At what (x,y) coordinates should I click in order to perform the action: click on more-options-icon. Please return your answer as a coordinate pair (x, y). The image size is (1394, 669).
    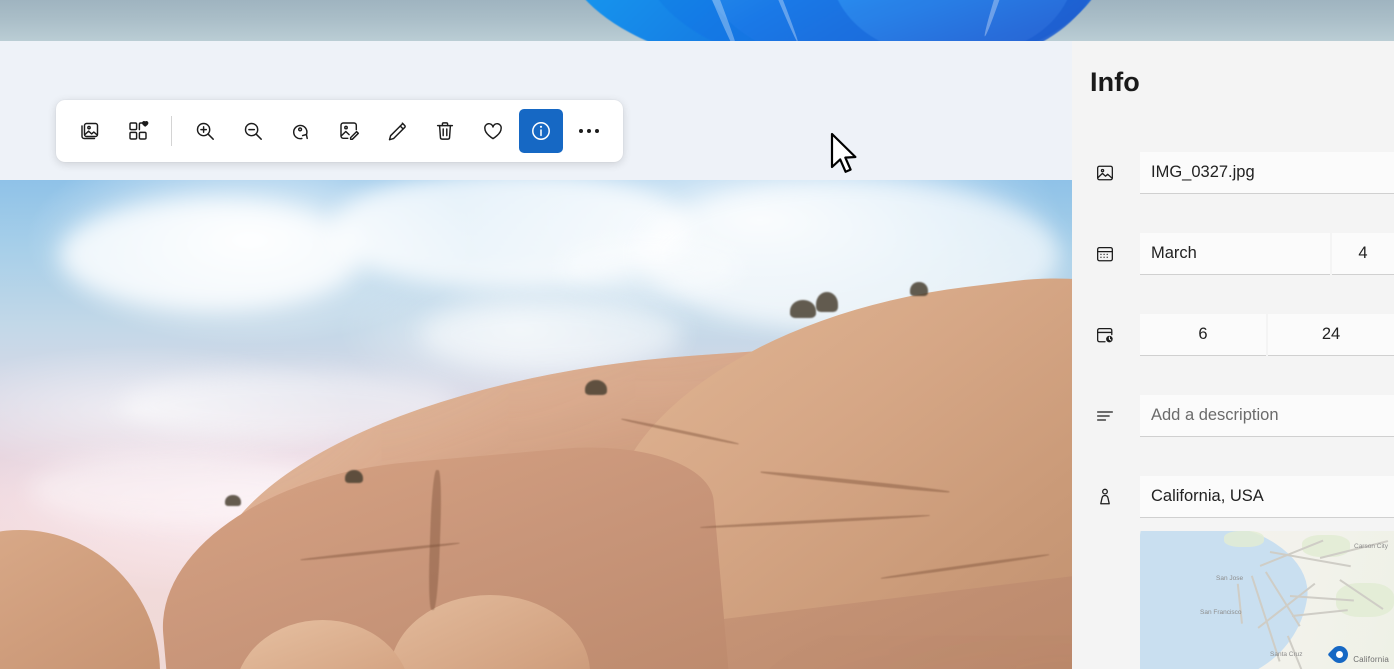
    Looking at the image, I should click on (589, 131).